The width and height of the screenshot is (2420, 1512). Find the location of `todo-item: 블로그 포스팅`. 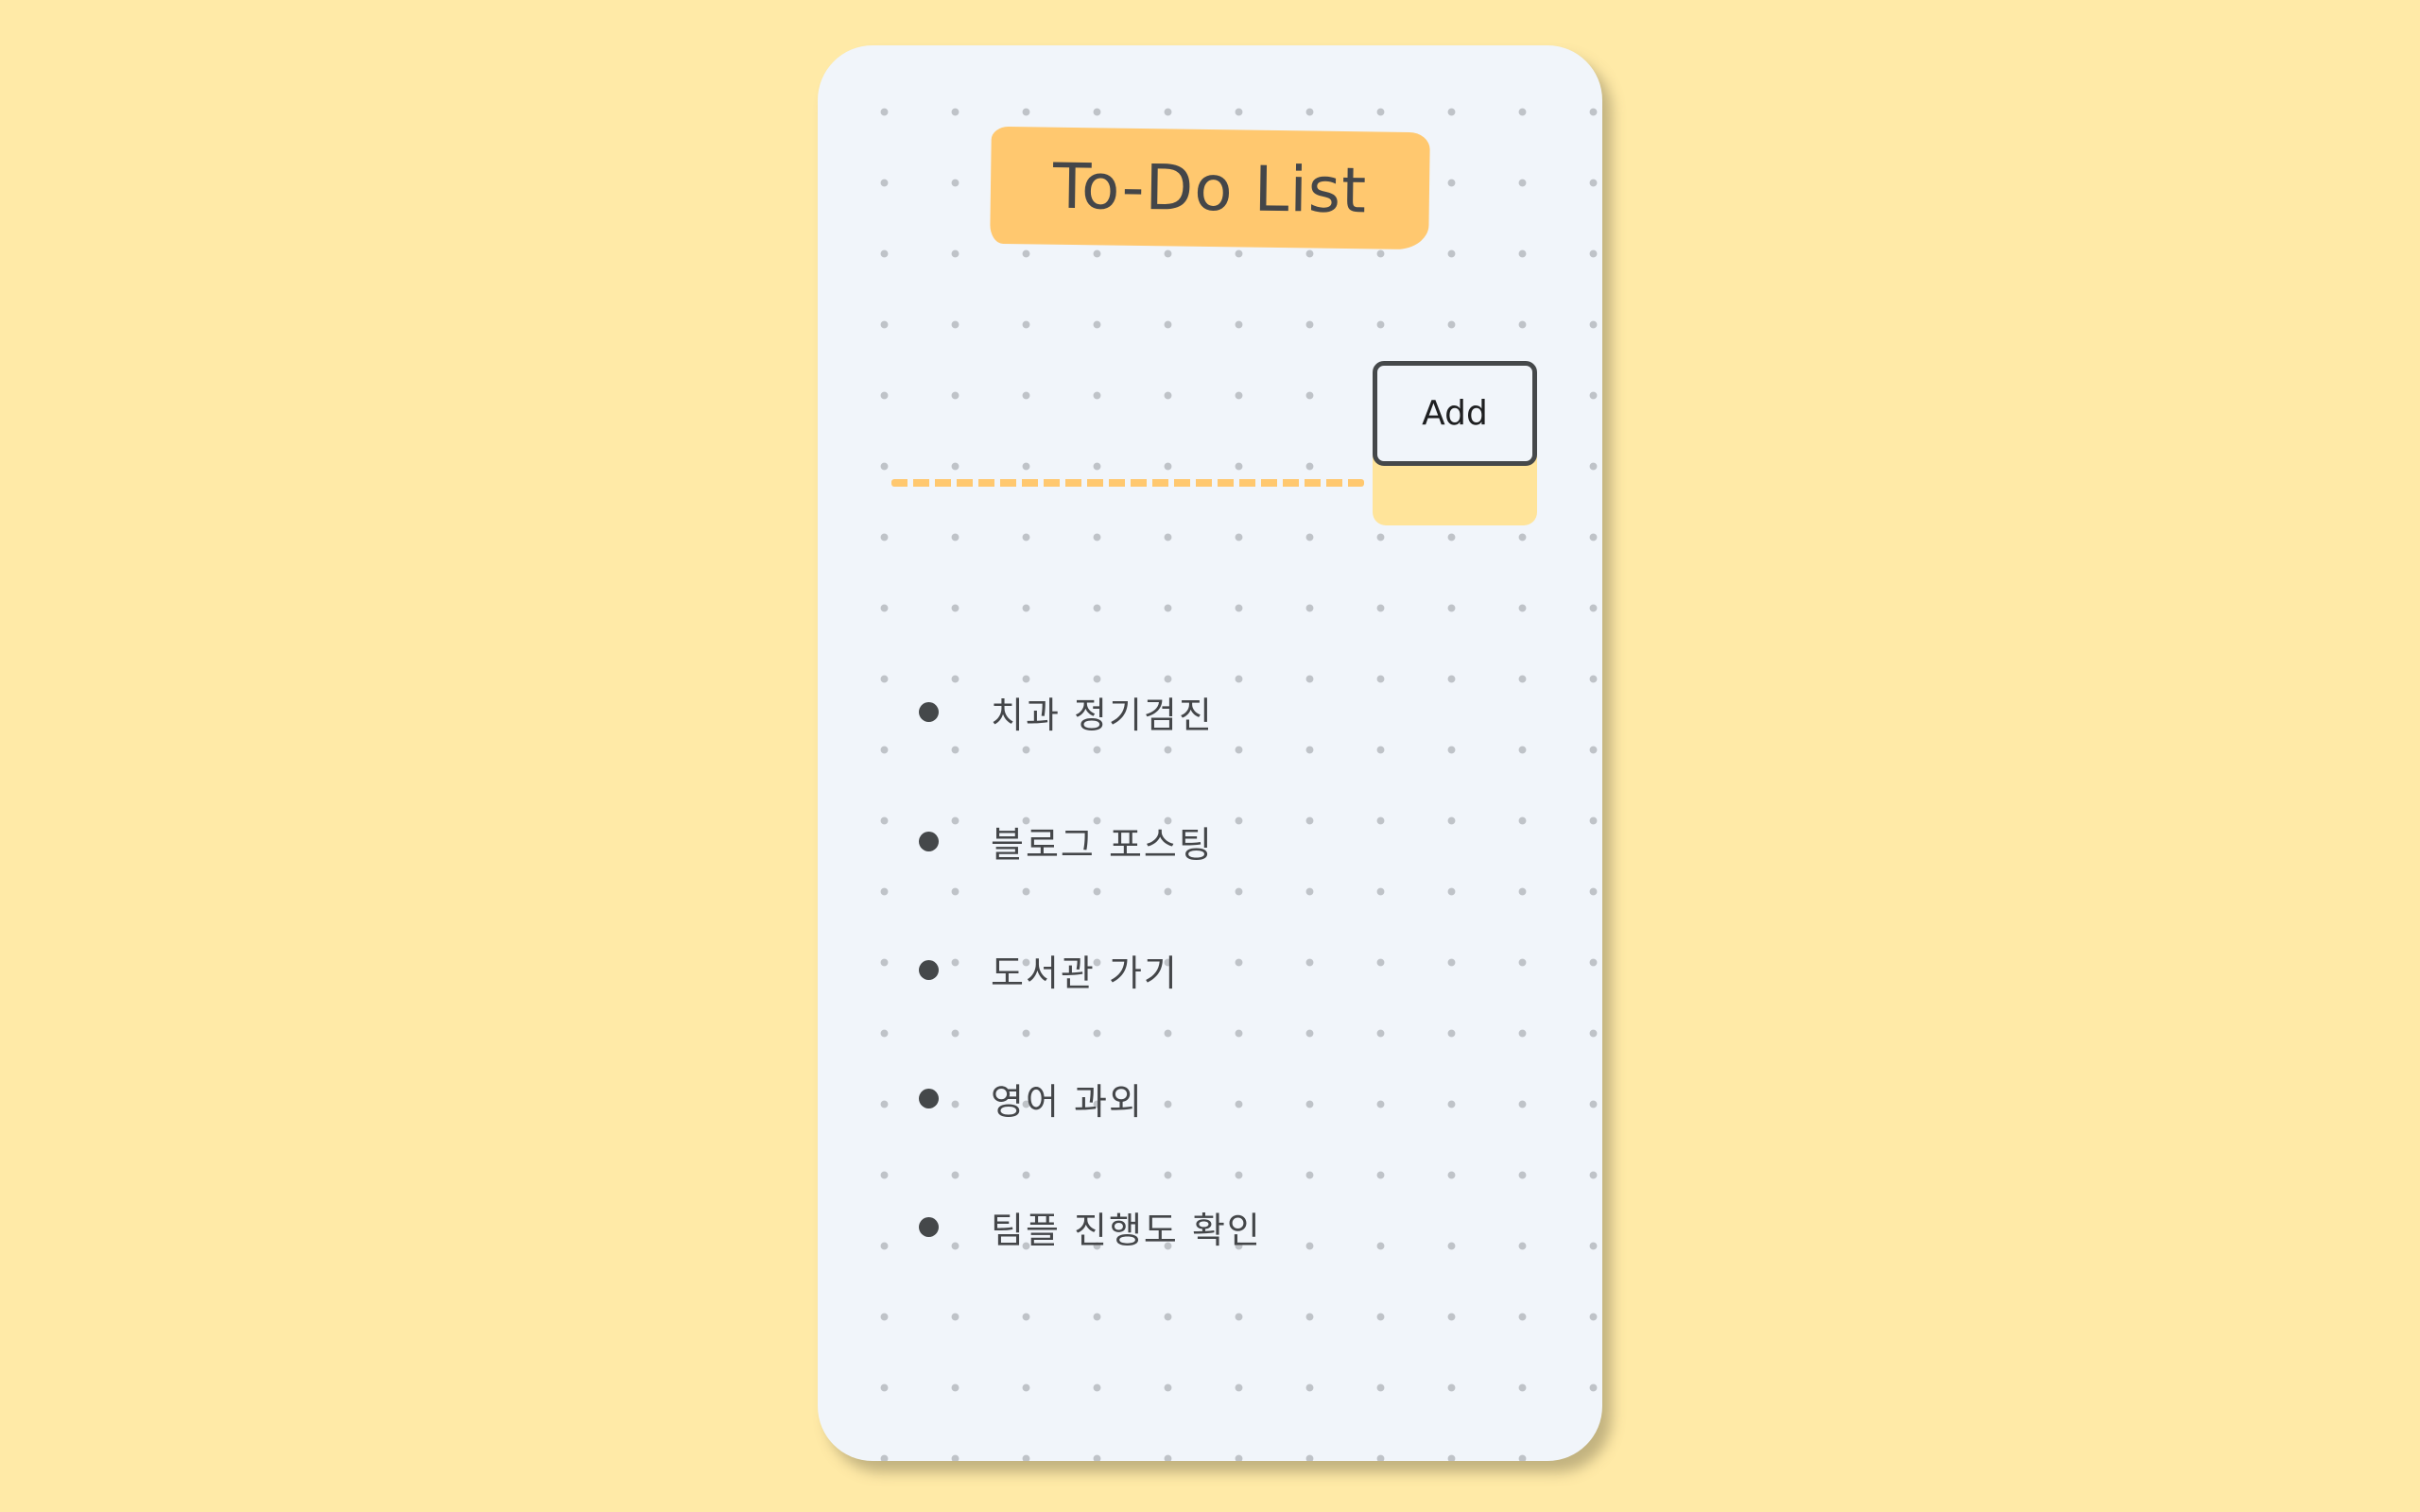

todo-item: 블로그 포스팅 is located at coordinates (1066, 841).